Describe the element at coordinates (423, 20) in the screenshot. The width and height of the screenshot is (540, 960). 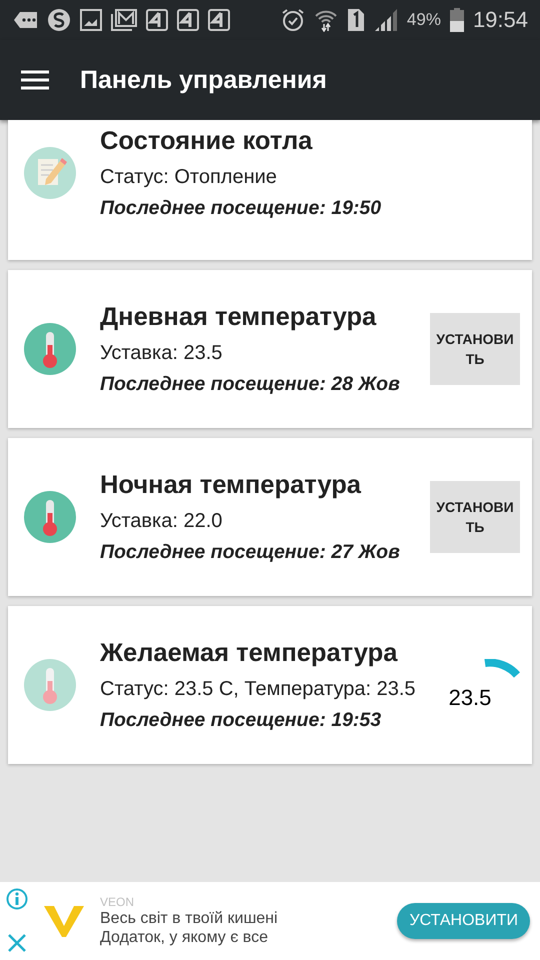
I see `battery-percent: 49%` at that location.